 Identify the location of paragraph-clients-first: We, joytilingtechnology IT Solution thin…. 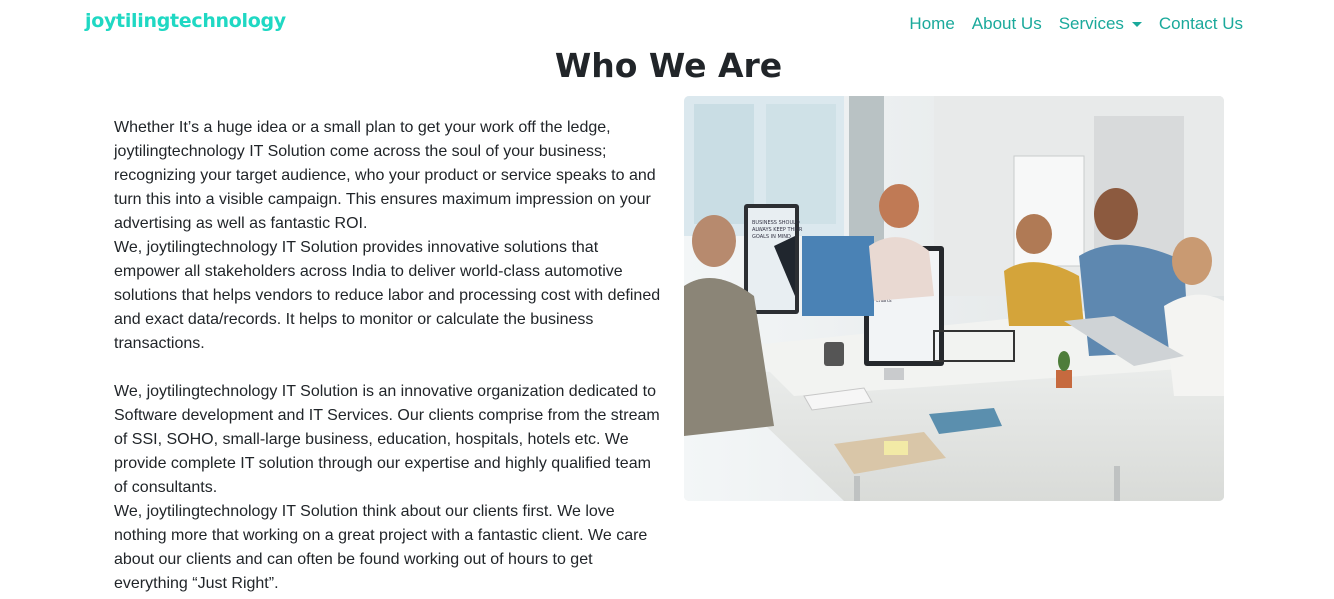
(381, 547).